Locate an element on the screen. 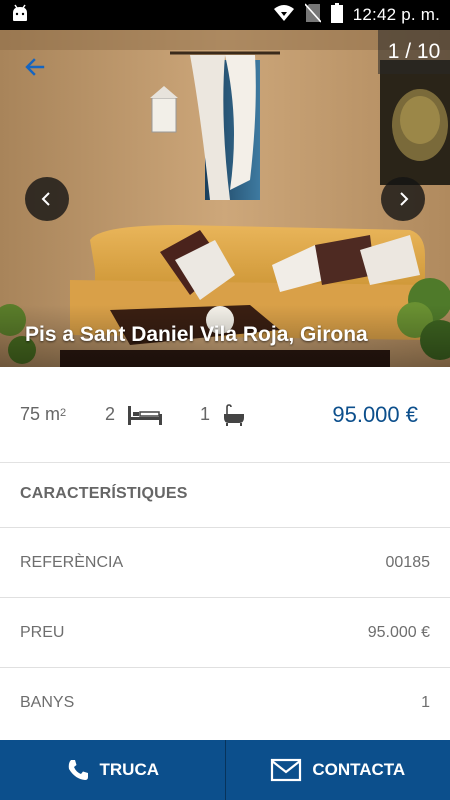  next-photo-button is located at coordinates (403, 199).